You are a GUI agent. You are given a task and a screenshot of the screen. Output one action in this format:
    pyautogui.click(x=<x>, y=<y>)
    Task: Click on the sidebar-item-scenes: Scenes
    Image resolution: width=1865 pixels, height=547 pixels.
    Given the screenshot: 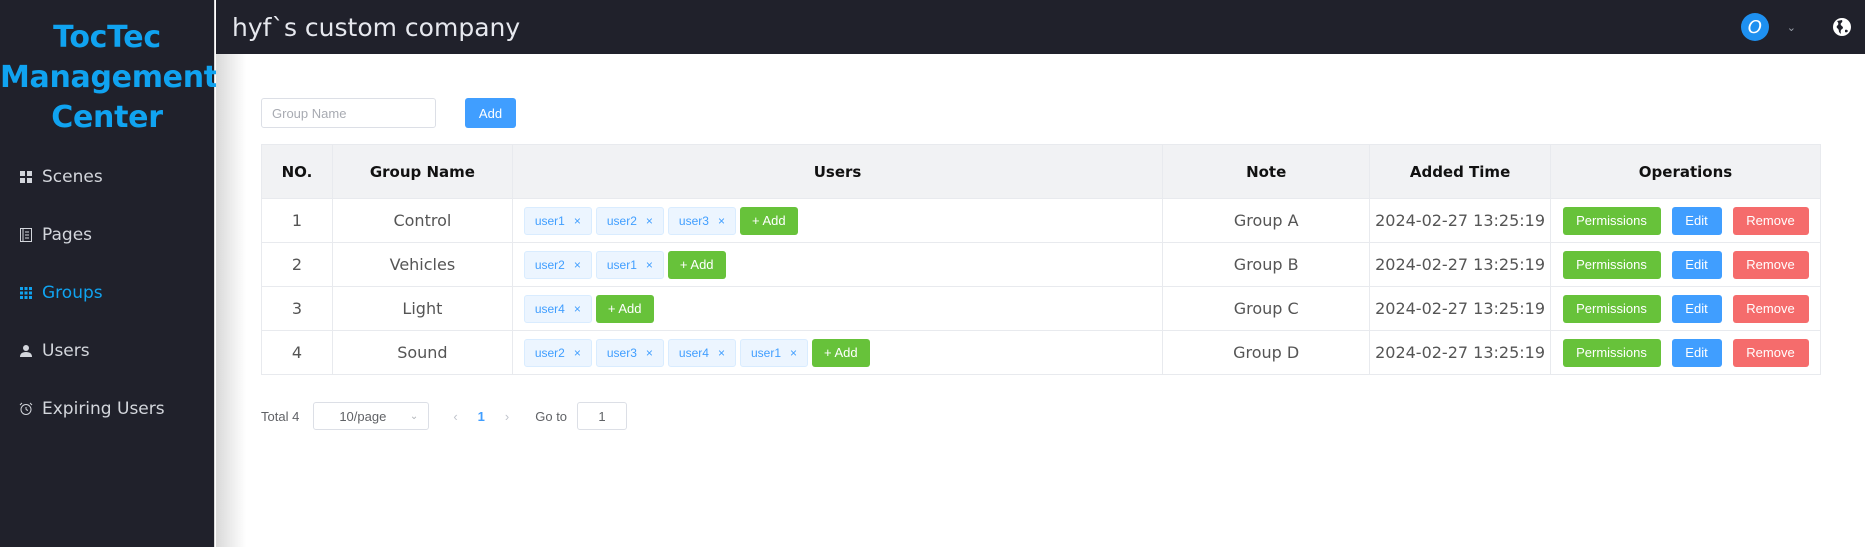 What is the action you would take?
    pyautogui.click(x=107, y=177)
    